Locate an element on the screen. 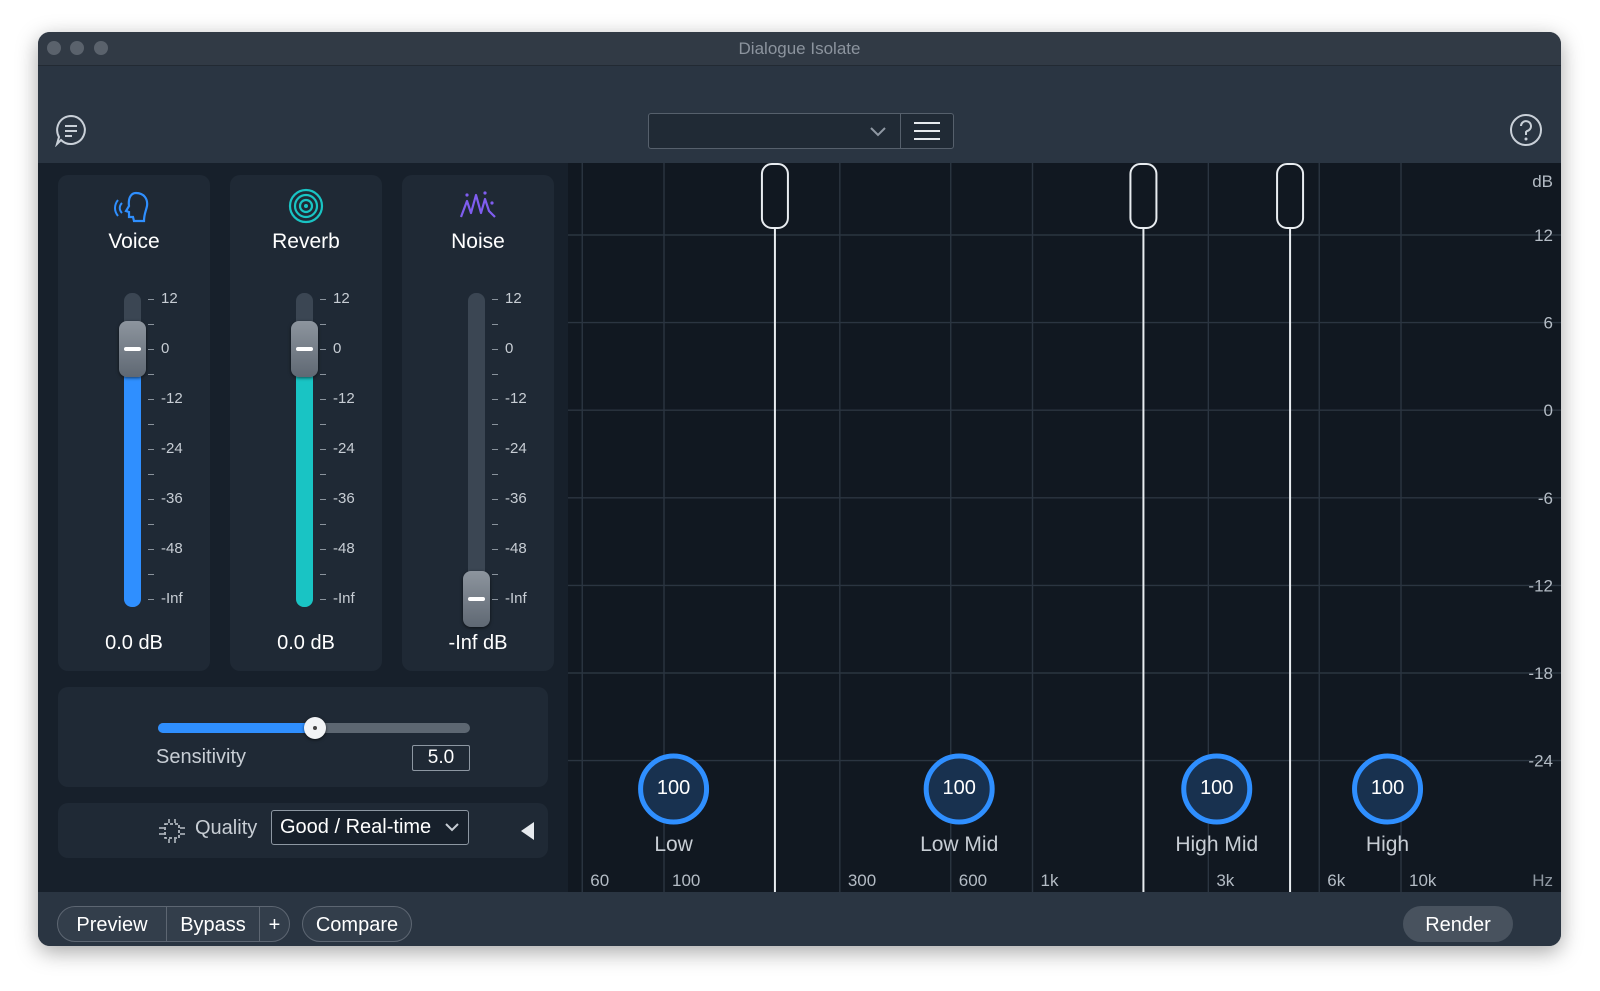 The height and width of the screenshot is (991, 1600). noise-value: -Inf dB is located at coordinates (478, 643).